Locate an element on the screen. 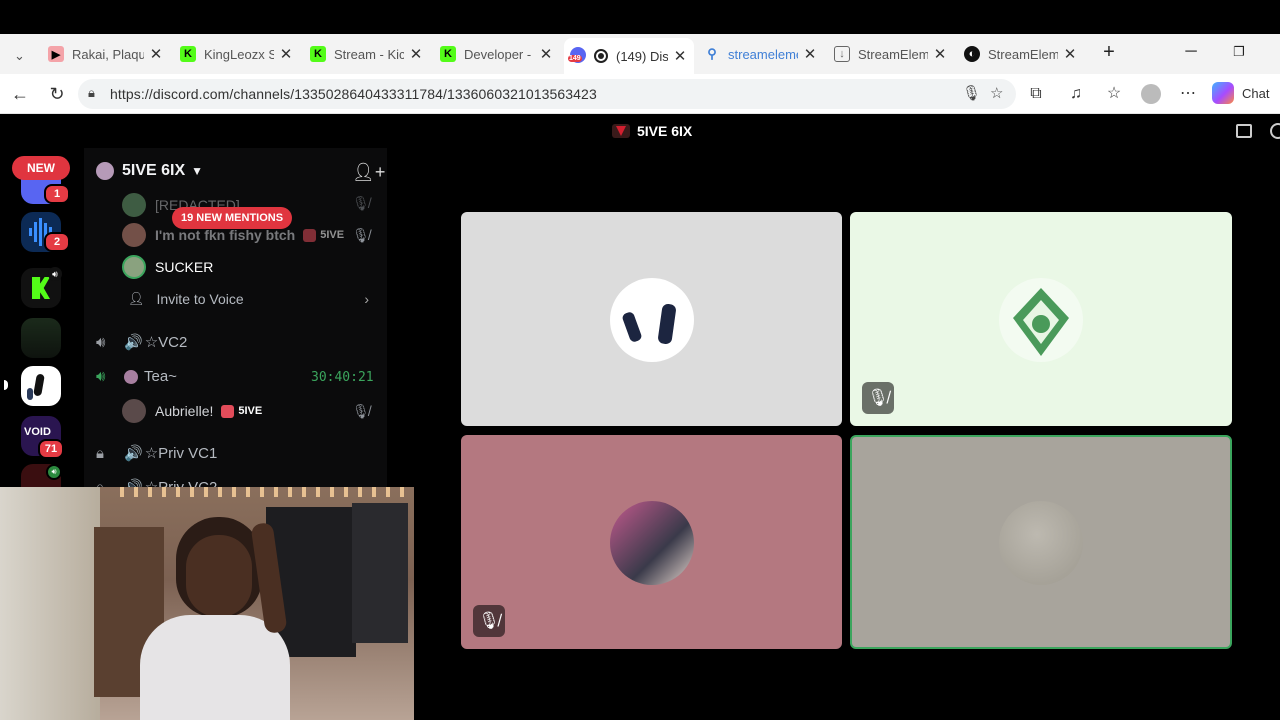 The width and height of the screenshot is (1280, 720). channel-tea: 🔊︎ Tea~ is located at coordinates (136, 376).